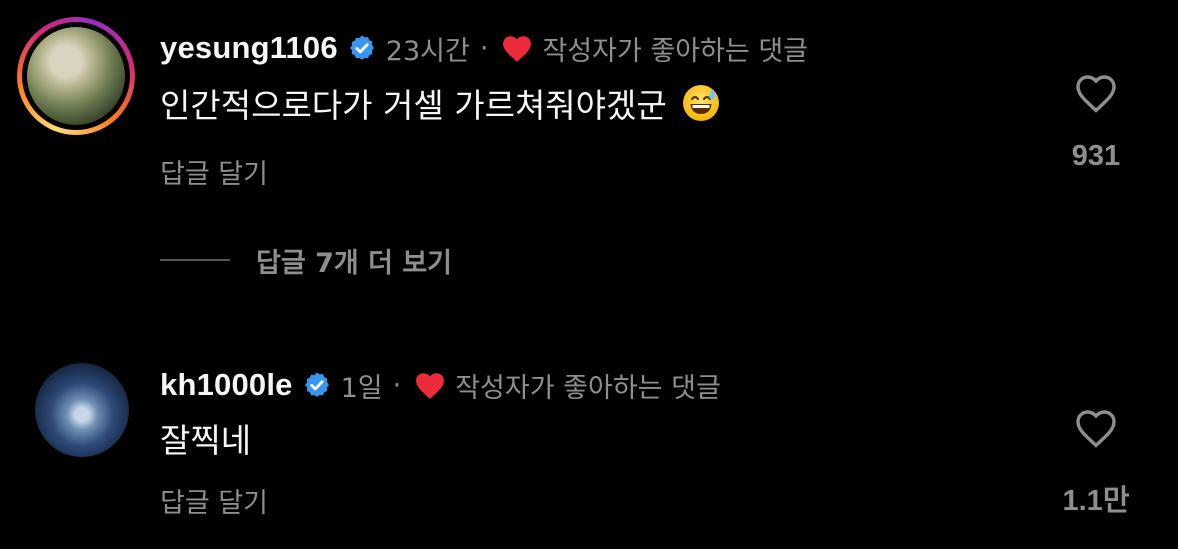  Describe the element at coordinates (195, 260) in the screenshot. I see `divider-line` at that location.